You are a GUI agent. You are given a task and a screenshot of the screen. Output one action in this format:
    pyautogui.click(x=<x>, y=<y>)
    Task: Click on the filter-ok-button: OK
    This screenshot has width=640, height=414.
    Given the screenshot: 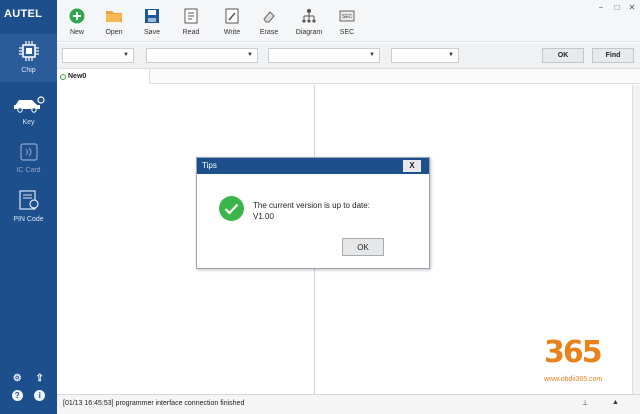 What is the action you would take?
    pyautogui.click(x=563, y=55)
    